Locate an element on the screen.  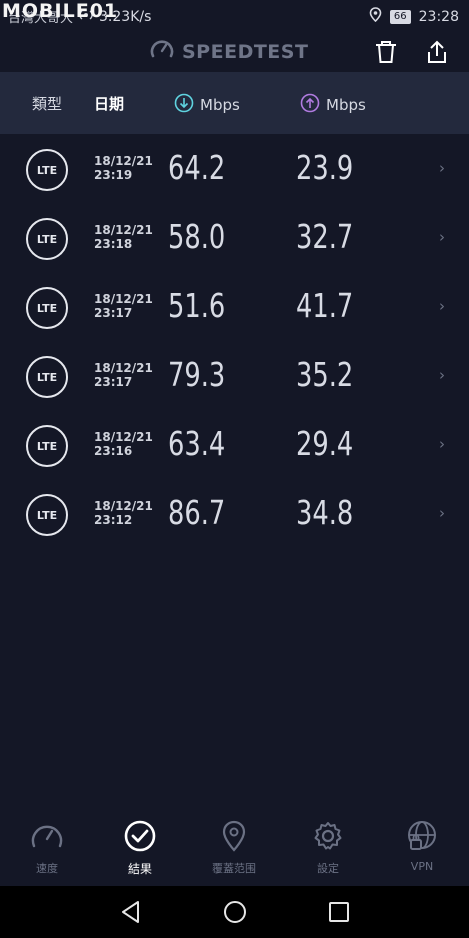
app-top-bar: SPEEDTEST is located at coordinates (234, 52).